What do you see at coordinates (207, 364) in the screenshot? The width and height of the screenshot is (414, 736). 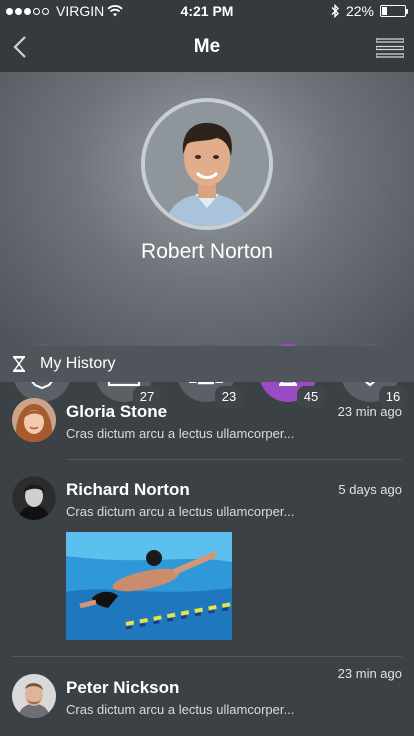 I see `history-section-header: My History` at bounding box center [207, 364].